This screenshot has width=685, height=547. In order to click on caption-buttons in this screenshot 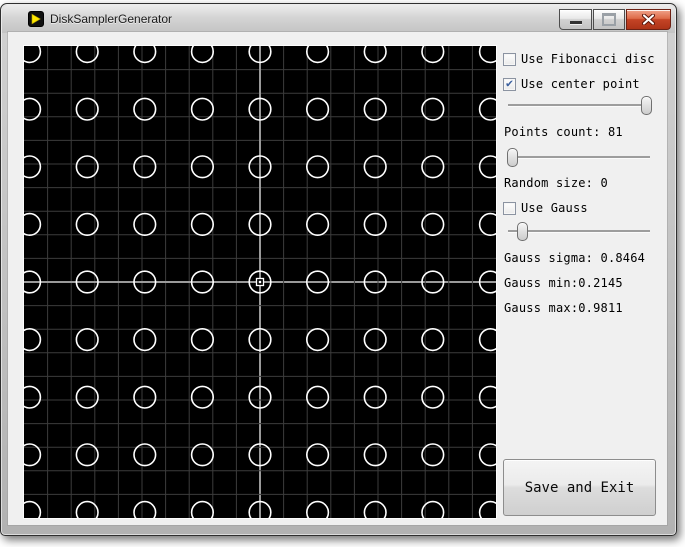, I will do `click(615, 19)`.